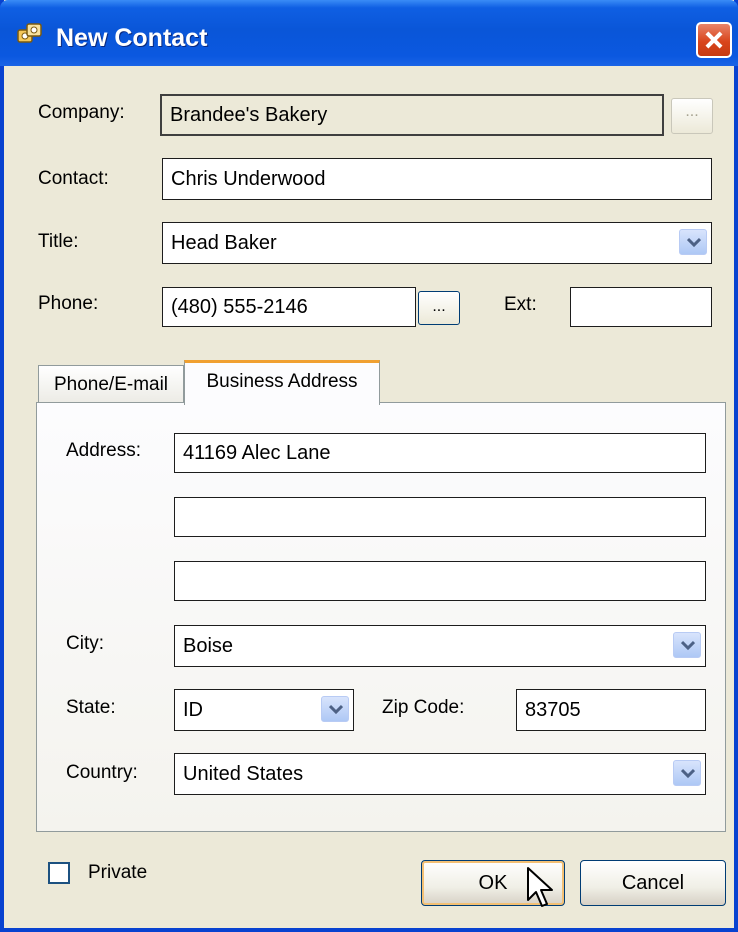  What do you see at coordinates (243, 773) in the screenshot?
I see `country-value: United States` at bounding box center [243, 773].